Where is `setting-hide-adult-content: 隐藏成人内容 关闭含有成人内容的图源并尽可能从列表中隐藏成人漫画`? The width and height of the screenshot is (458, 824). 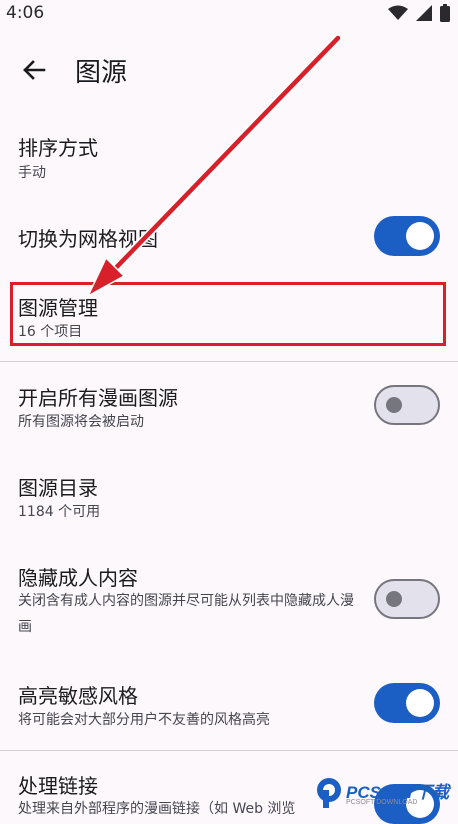 setting-hide-adult-content: 隐藏成人内容 关闭含有成人内容的图源并尽可能从列表中隐藏成人漫画 is located at coordinates (229, 602).